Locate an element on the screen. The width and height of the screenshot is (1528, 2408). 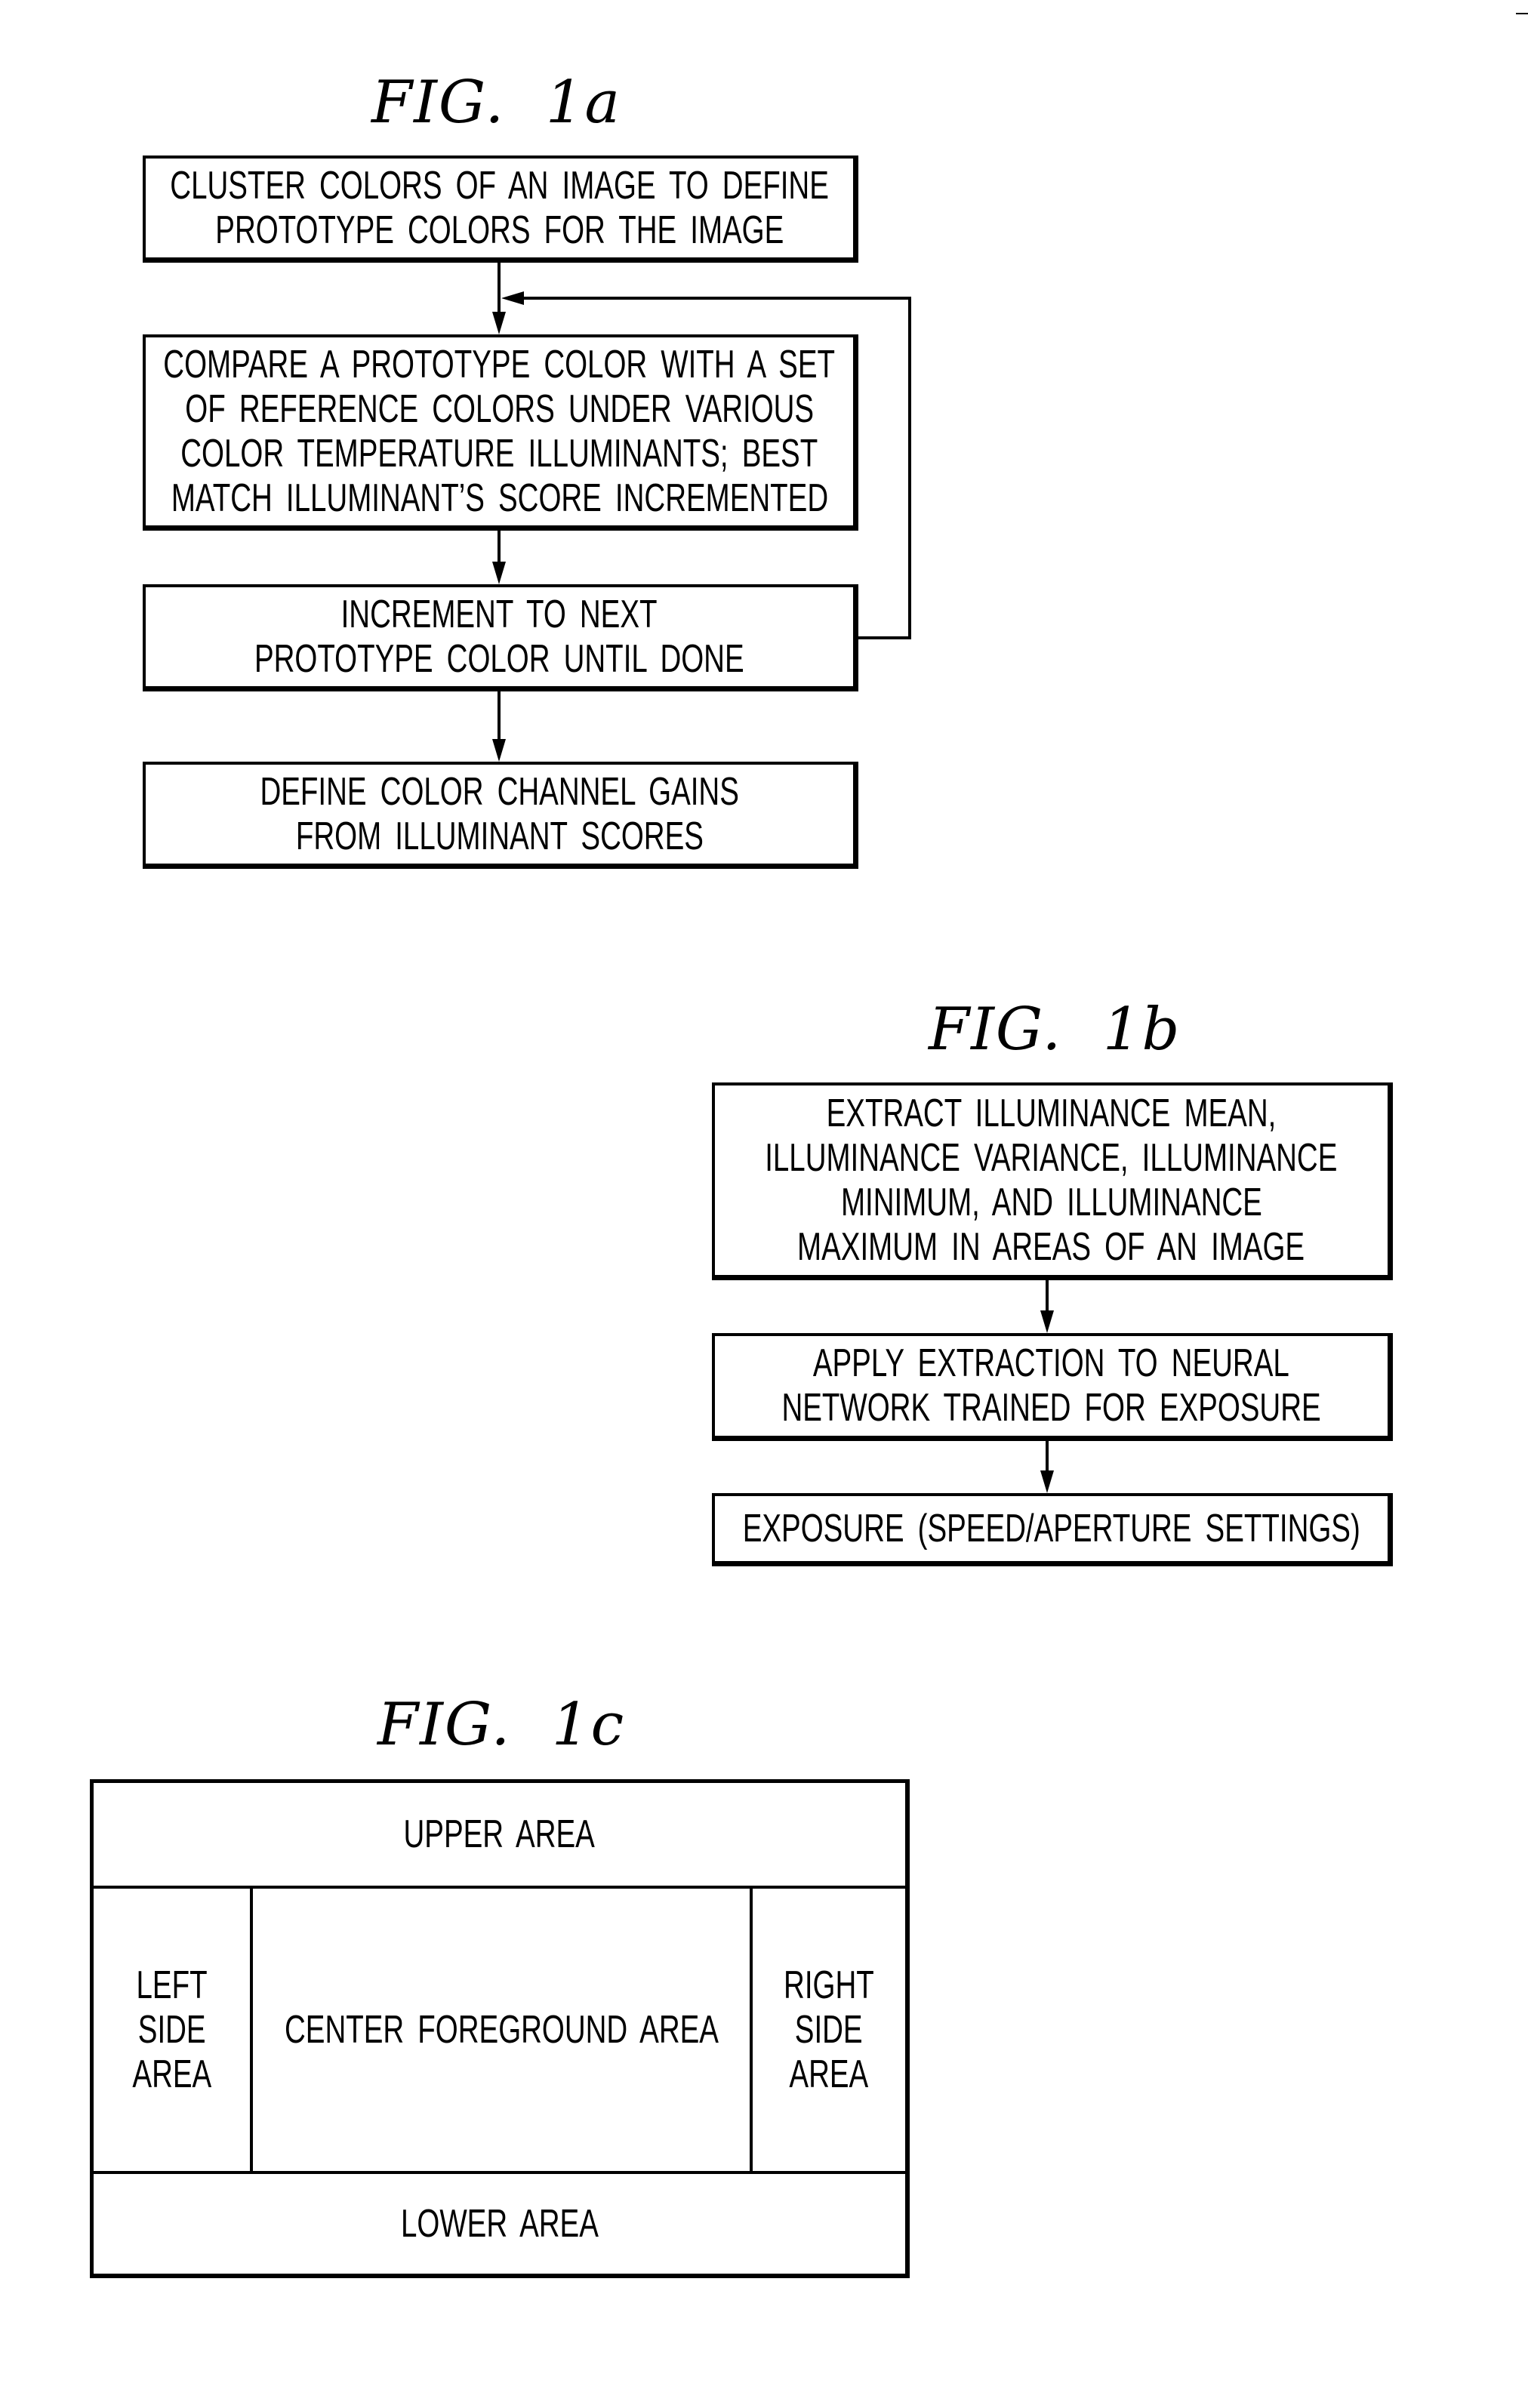
fig1c-right-label-1: RIGHT is located at coordinates (829, 1985).